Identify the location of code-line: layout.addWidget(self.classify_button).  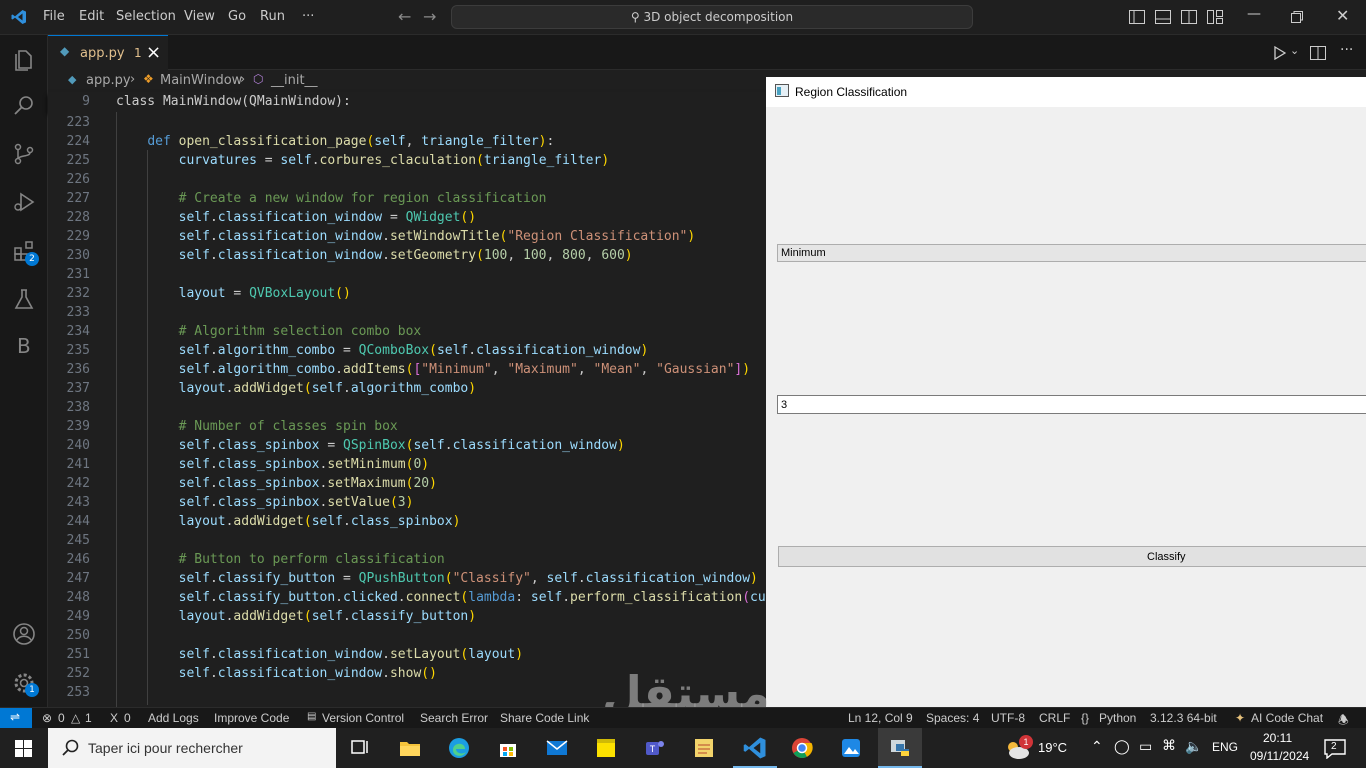
(296, 616).